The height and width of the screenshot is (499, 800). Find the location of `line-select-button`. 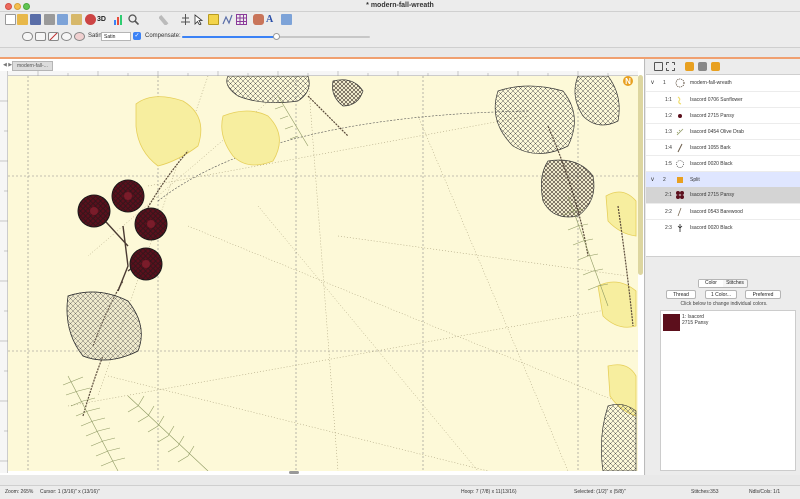

line-select-button is located at coordinates (53, 36).